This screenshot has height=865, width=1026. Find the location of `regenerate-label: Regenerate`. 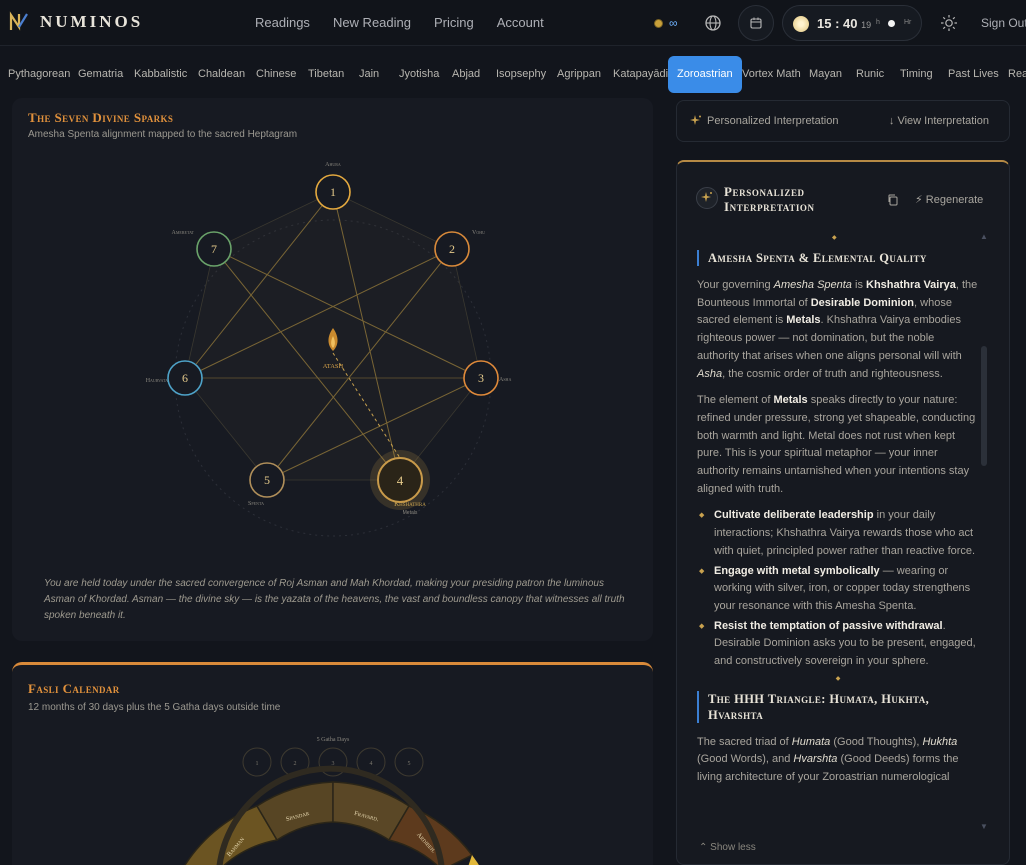

regenerate-label: Regenerate is located at coordinates (954, 200).